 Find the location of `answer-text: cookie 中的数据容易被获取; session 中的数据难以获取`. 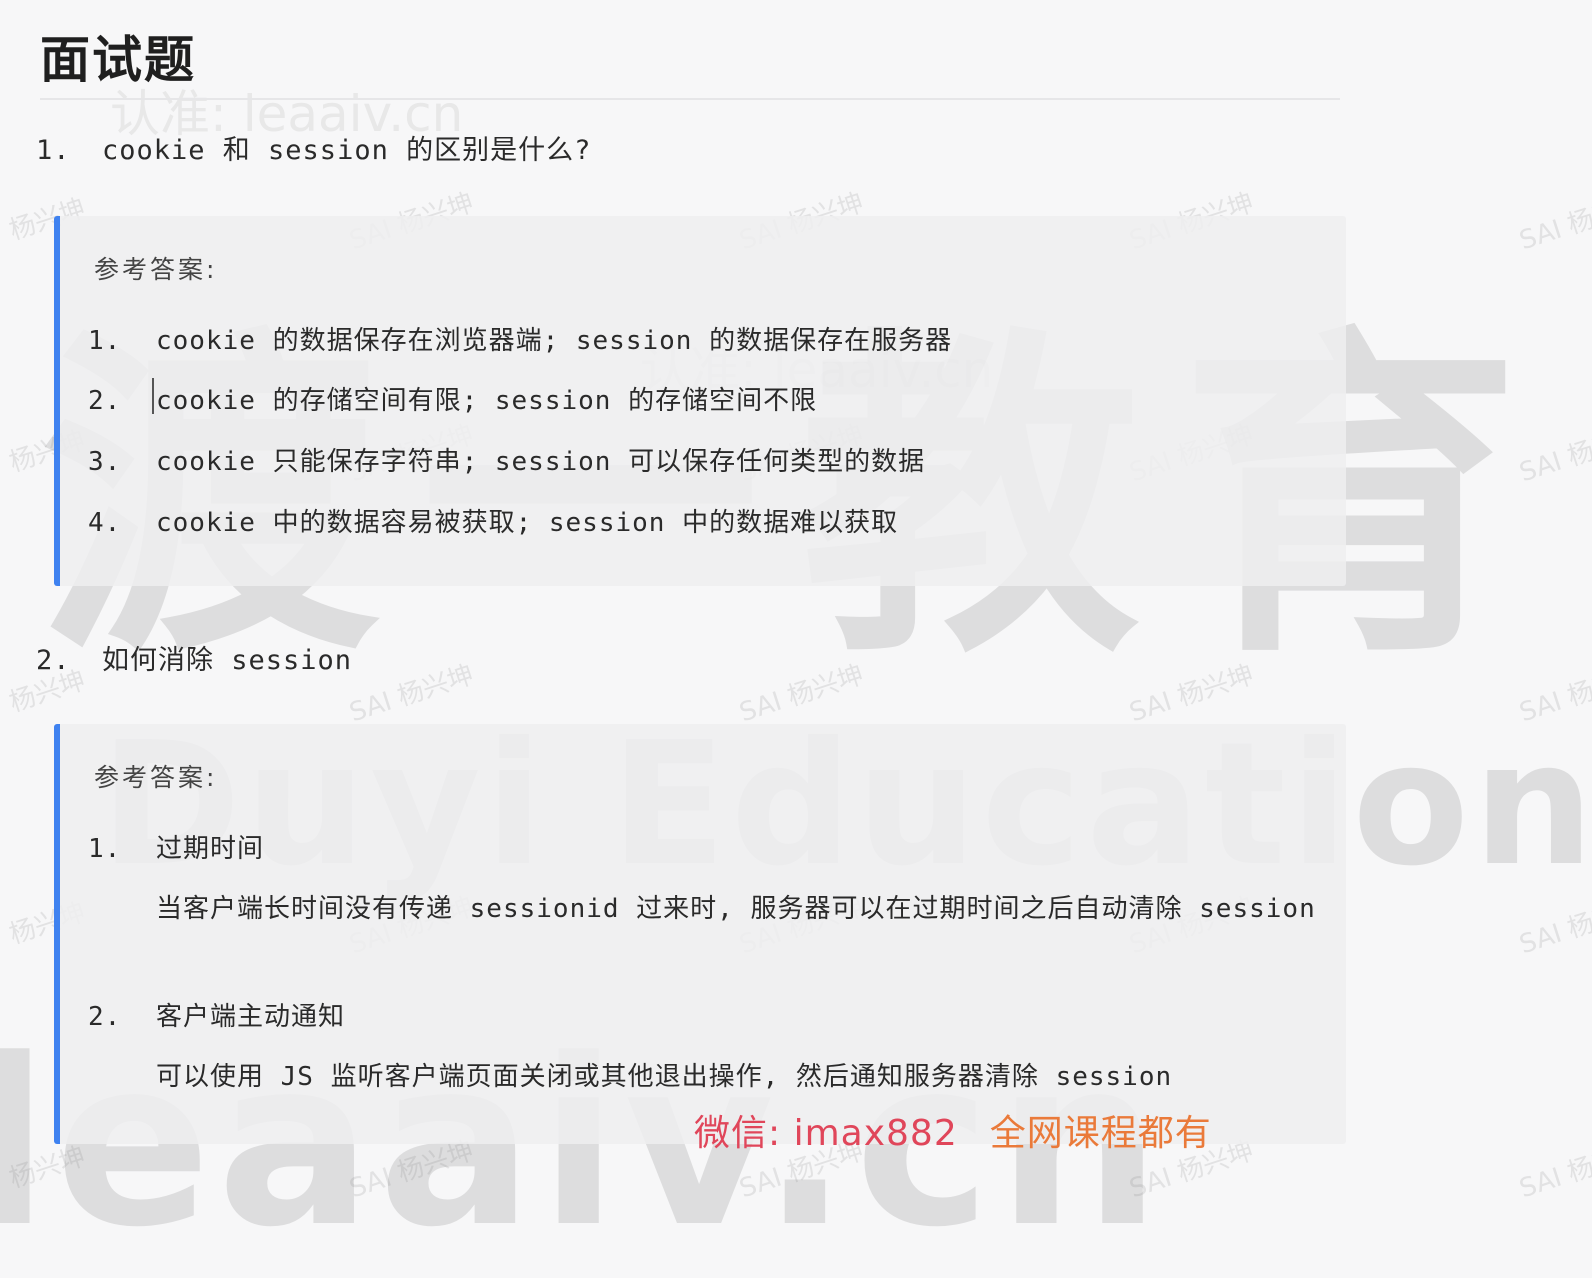

answer-text: cookie 中的数据容易被获取; session 中的数据难以获取 is located at coordinates (527, 523).